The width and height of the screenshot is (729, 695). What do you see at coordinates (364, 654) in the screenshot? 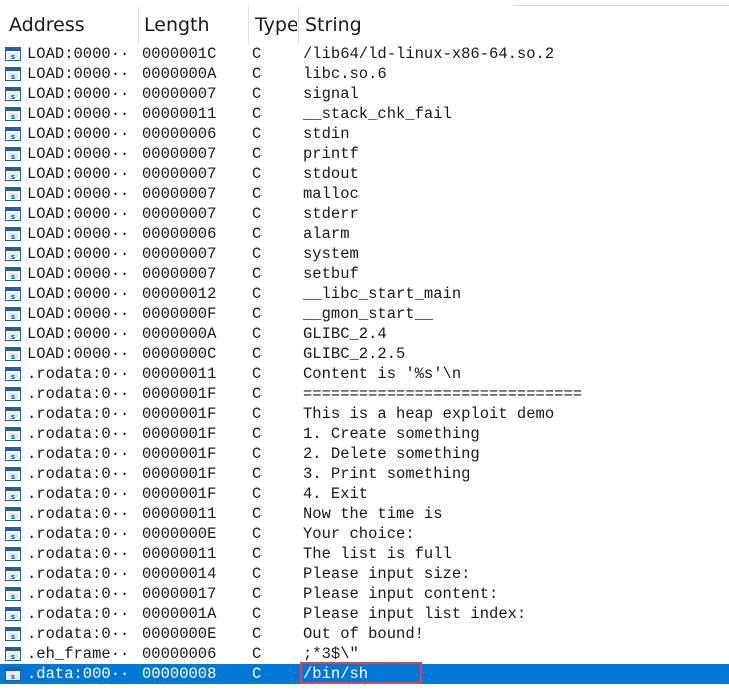
I see `table-row: s .eh_frame··· 00000006 C ;*3$\"` at bounding box center [364, 654].